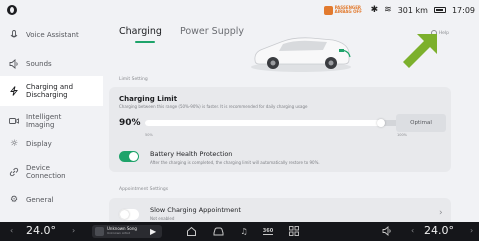 Image resolution: width=479 pixels, height=241 pixels. Describe the element at coordinates (212, 33) in the screenshot. I see `tab-power-supply: Power Supply` at that location.